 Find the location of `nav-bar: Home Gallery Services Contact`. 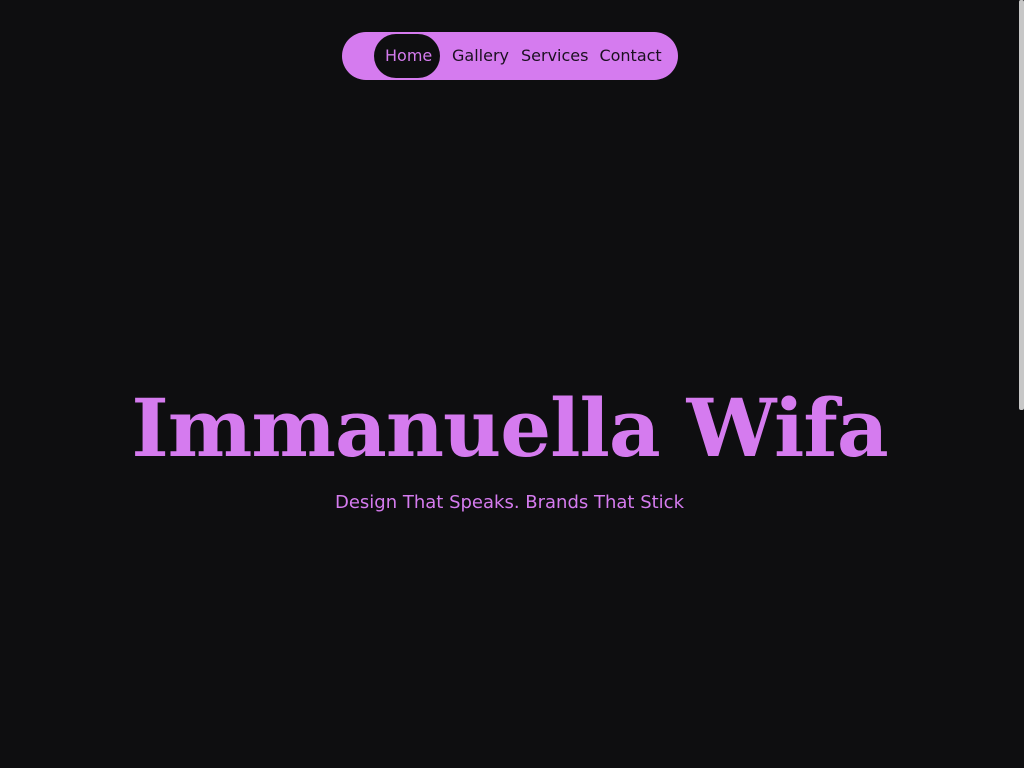

nav-bar: Home Gallery Services Contact is located at coordinates (510, 56).